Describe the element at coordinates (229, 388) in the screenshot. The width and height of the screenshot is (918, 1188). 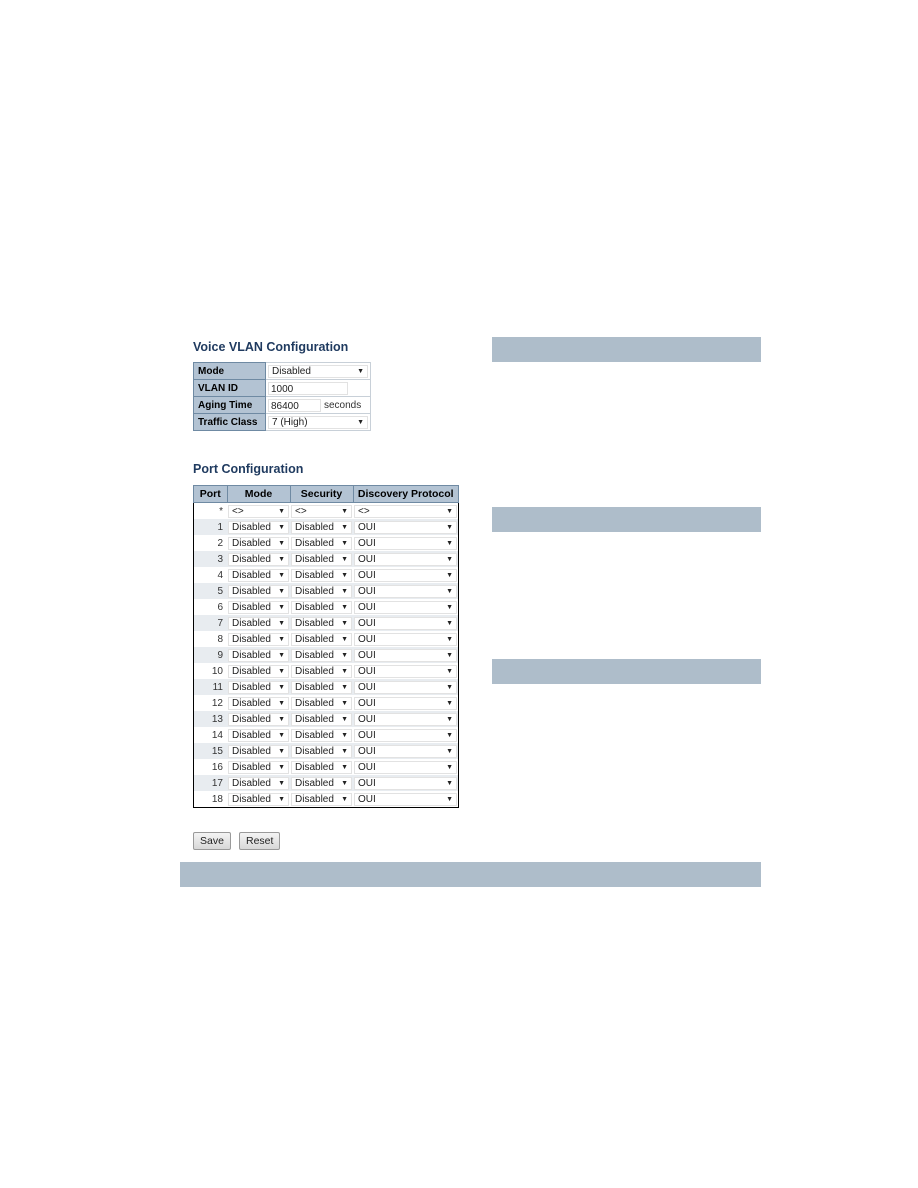
I see `vlan-id-label: VLAN ID` at that location.